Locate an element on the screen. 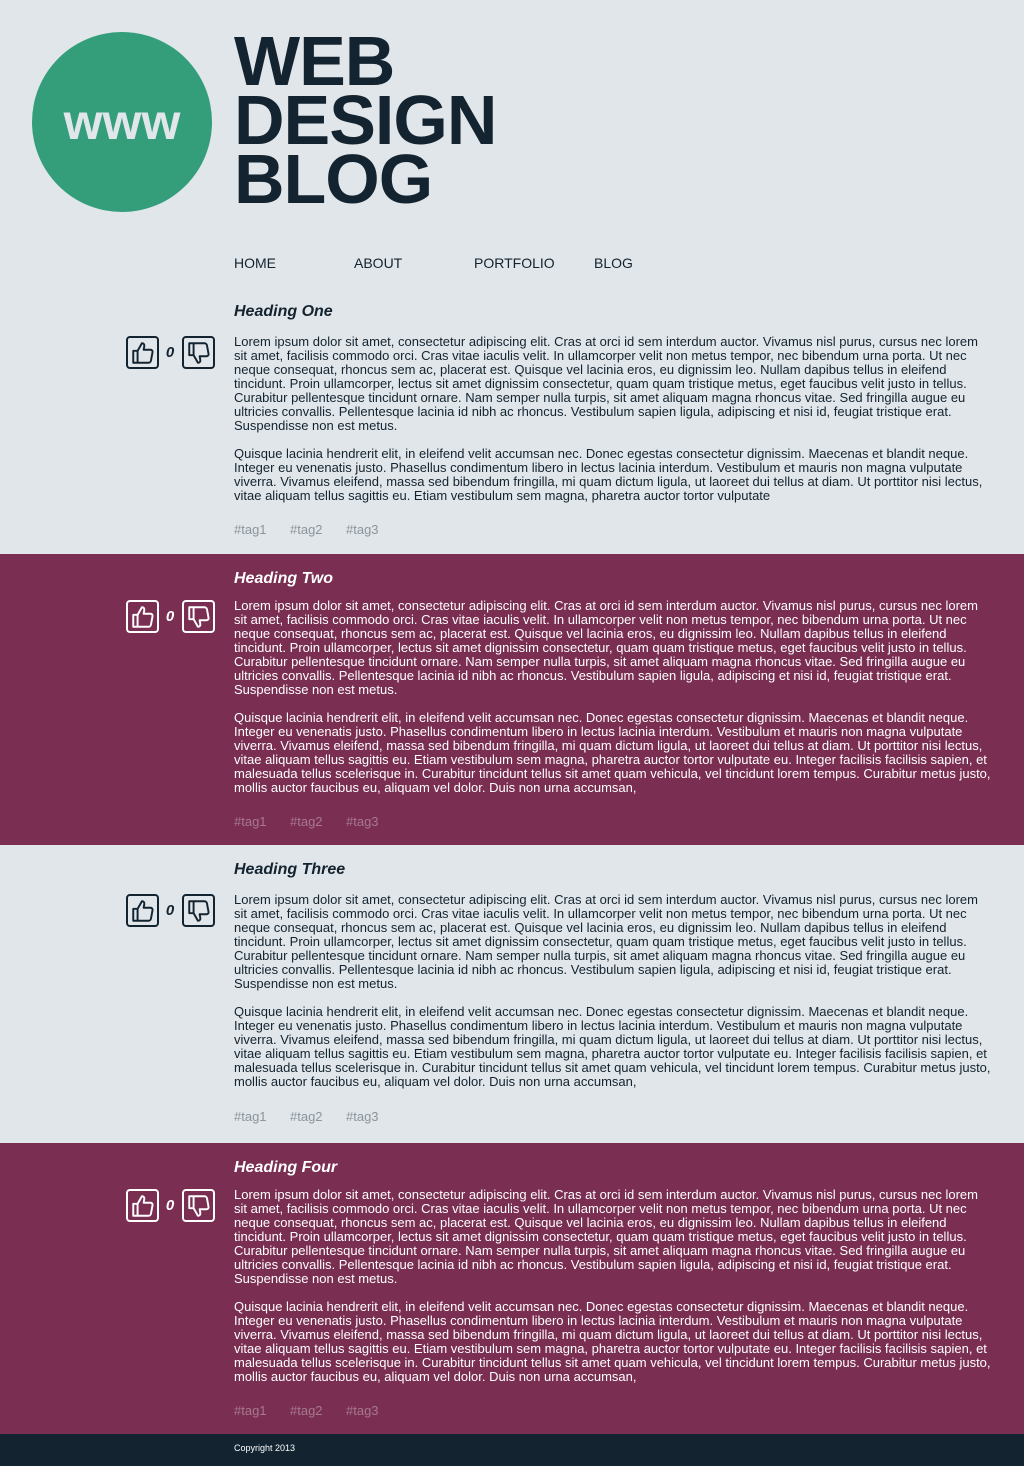 This screenshot has width=1024, height=1466. post-heading: Heading Three is located at coordinates (289, 870).